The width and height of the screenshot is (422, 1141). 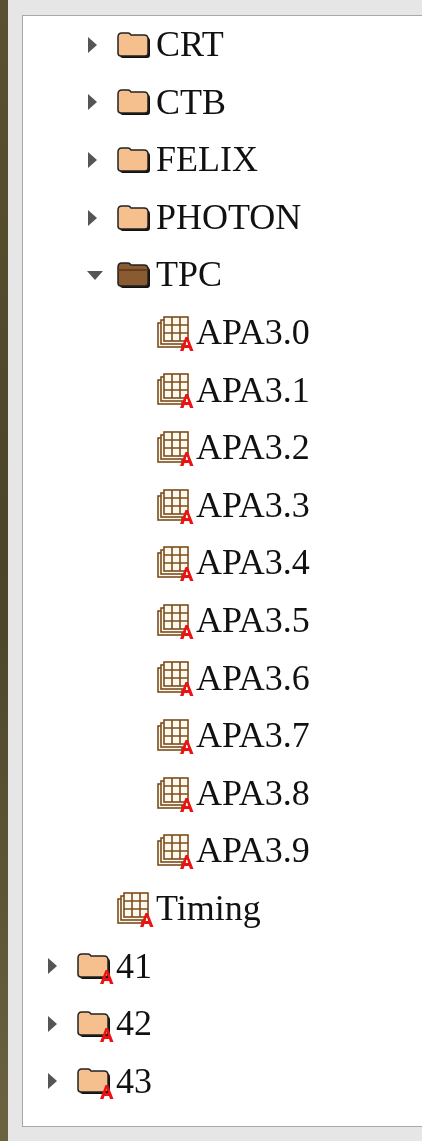 What do you see at coordinates (253, 851) in the screenshot?
I see `tree-item: APA3.9` at bounding box center [253, 851].